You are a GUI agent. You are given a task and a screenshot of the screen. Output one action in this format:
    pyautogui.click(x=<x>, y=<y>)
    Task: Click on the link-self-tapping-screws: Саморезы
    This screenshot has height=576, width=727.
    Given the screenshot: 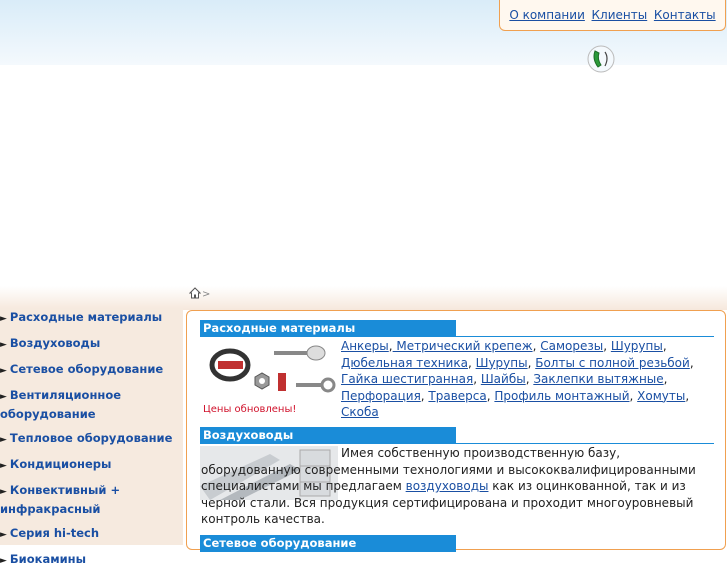 What is the action you would take?
    pyautogui.click(x=571, y=346)
    